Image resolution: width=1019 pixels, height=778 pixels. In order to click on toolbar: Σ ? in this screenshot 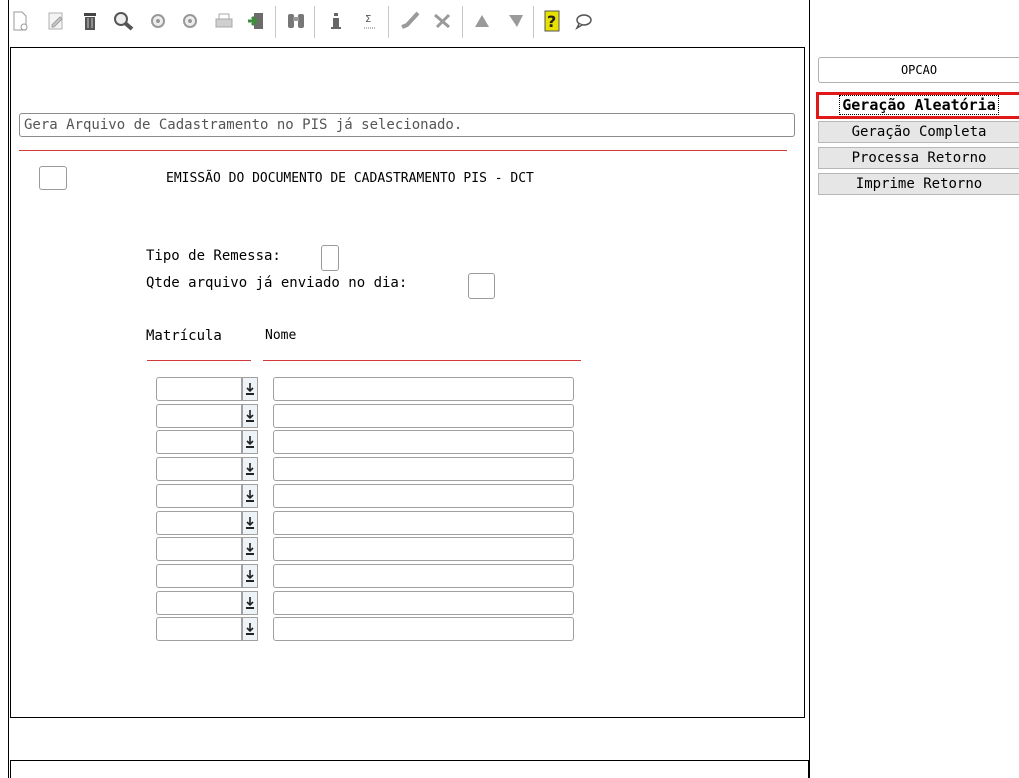, I will do `click(405, 21)`.